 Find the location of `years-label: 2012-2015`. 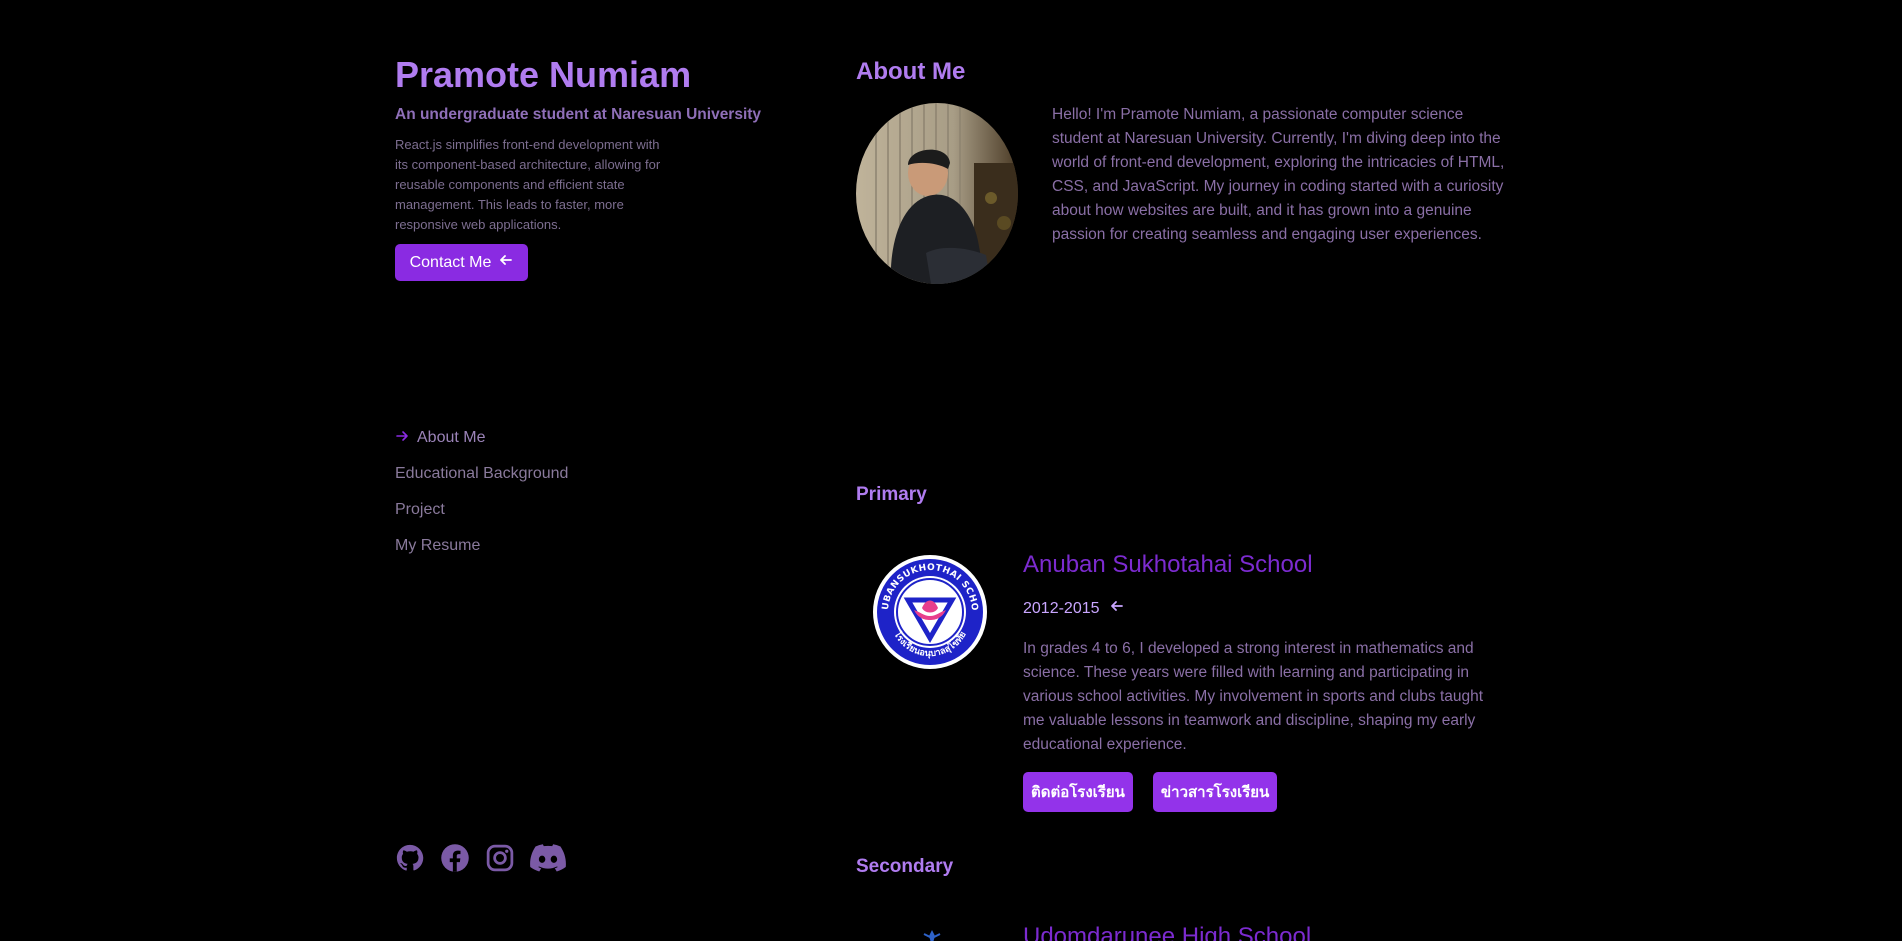

years-label: 2012-2015 is located at coordinates (1061, 608).